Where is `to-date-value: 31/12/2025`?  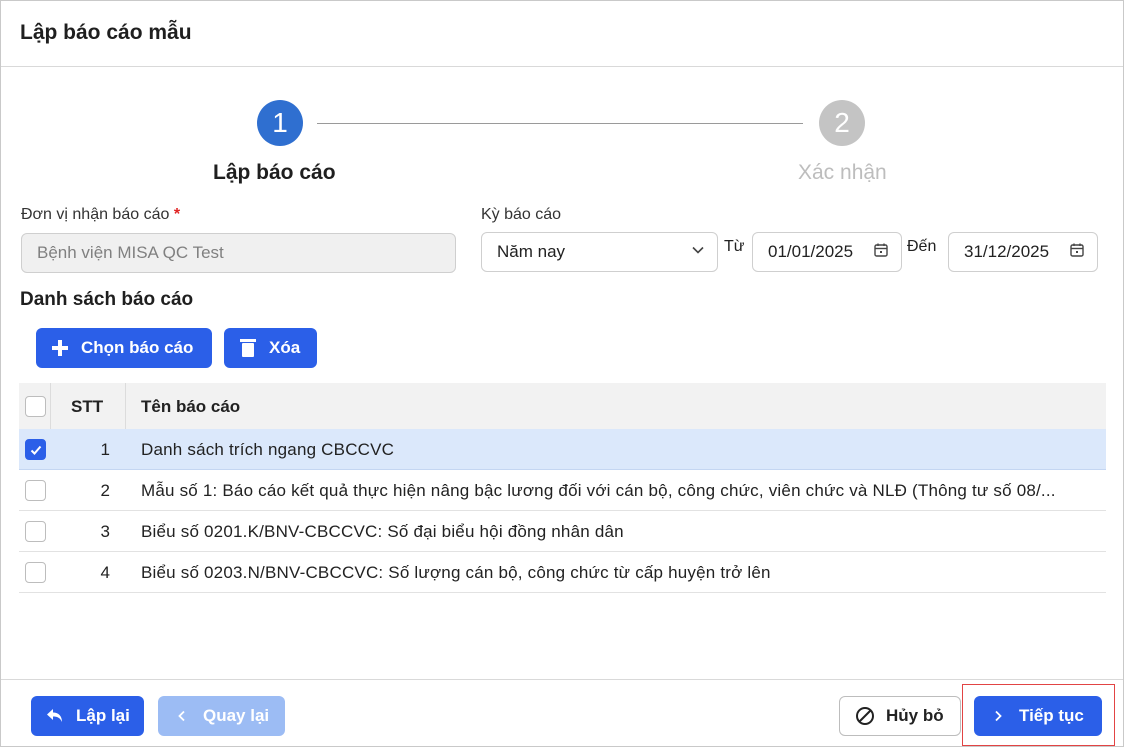 to-date-value: 31/12/2025 is located at coordinates (1007, 251).